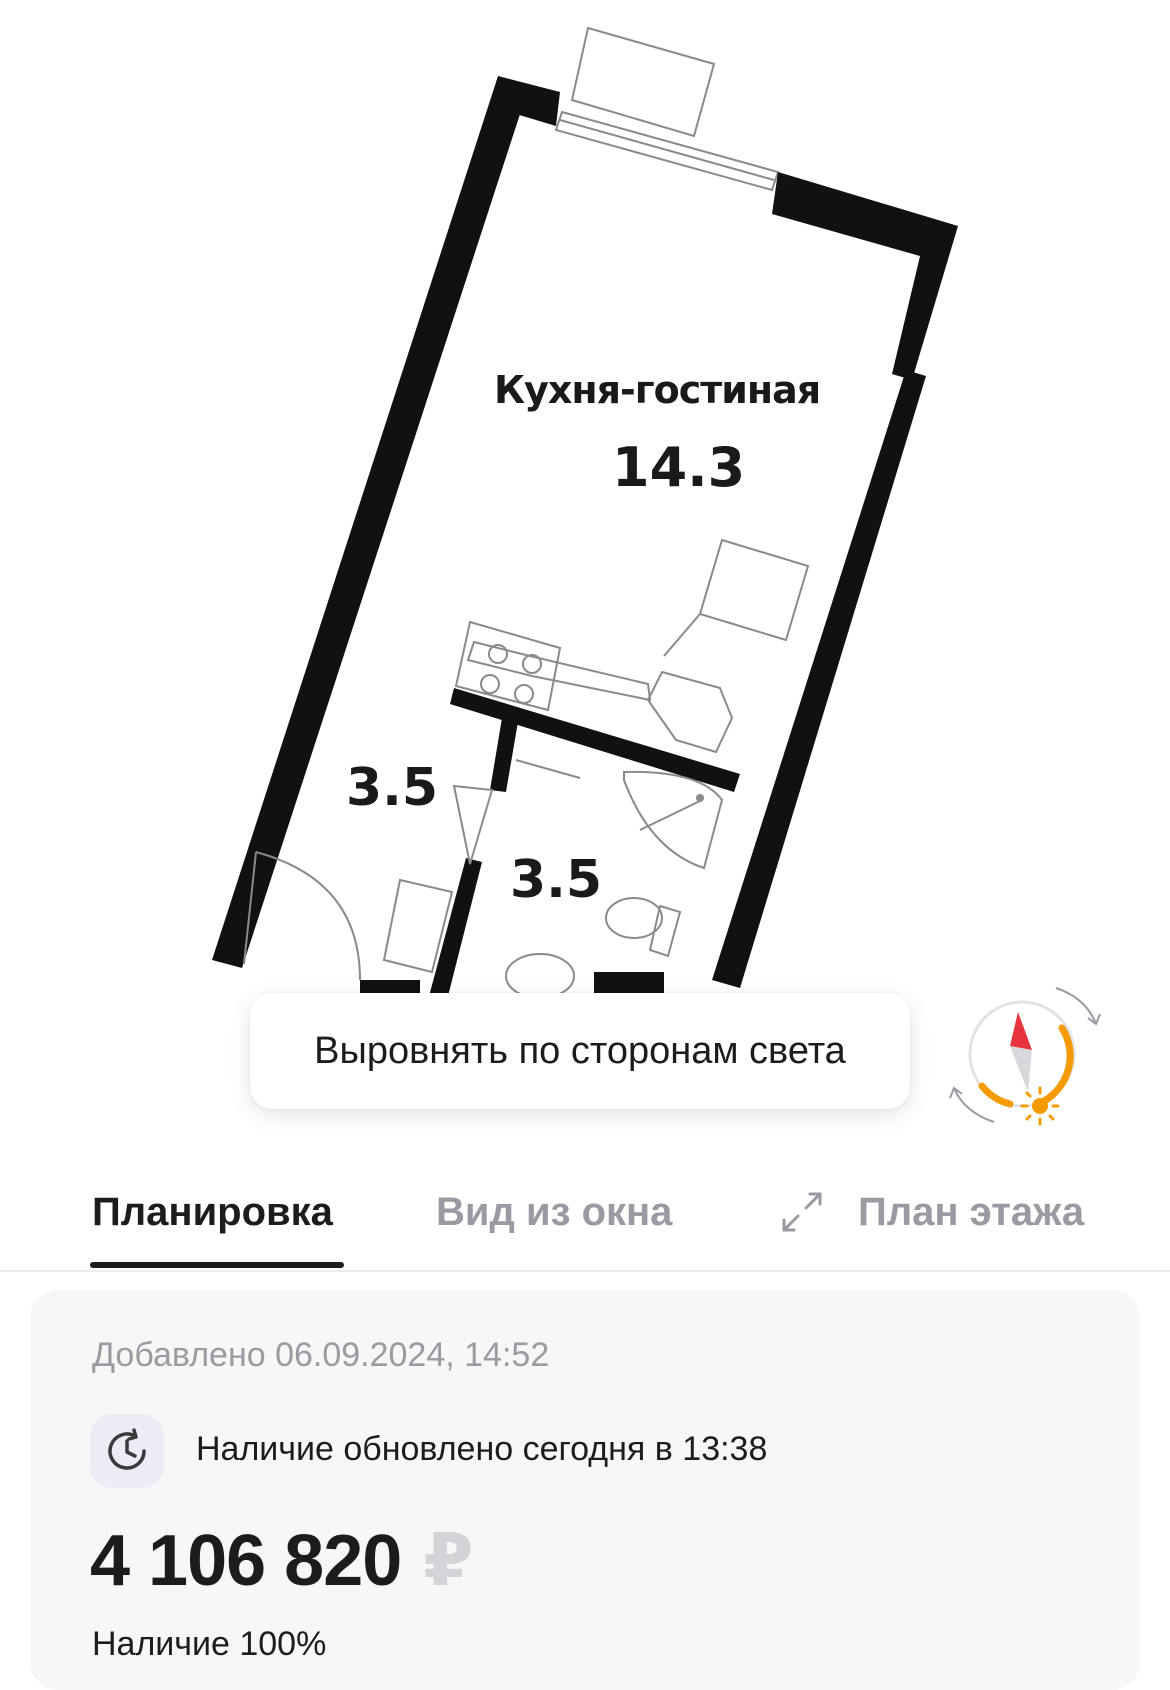 This screenshot has width=1170, height=1690. What do you see at coordinates (971, 1212) in the screenshot?
I see `tab-floor-plan: План этажа` at bounding box center [971, 1212].